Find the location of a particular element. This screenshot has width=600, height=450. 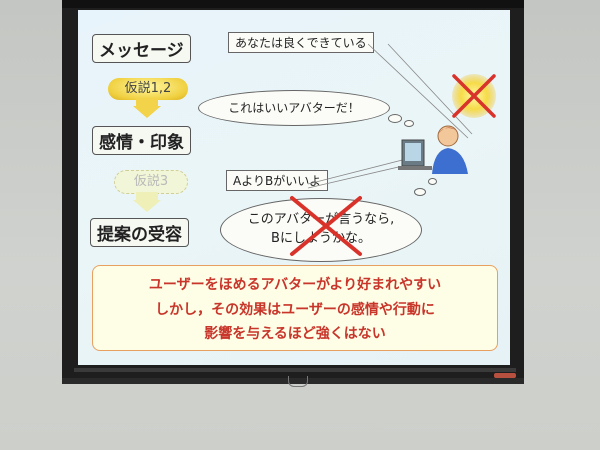

step-message-label: メッセージ is located at coordinates (141, 48).